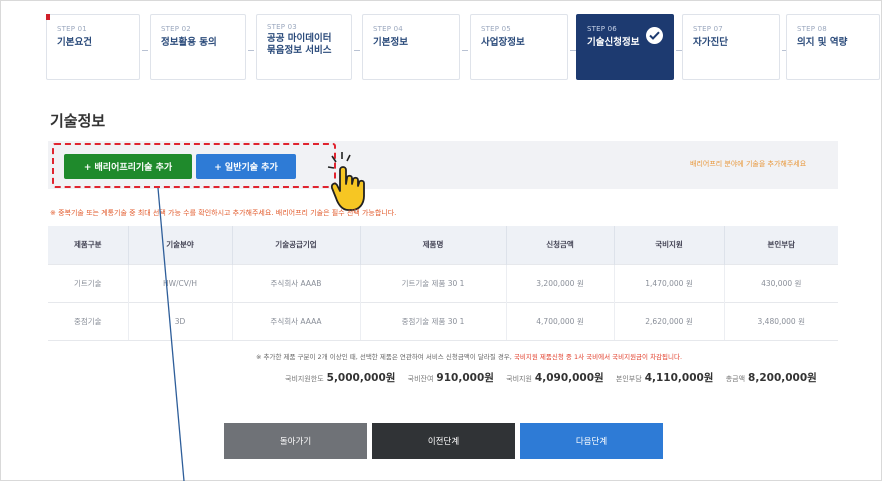 This screenshot has width=882, height=481. What do you see at coordinates (519, 379) in the screenshot?
I see `total-label: 국비지원` at bounding box center [519, 379].